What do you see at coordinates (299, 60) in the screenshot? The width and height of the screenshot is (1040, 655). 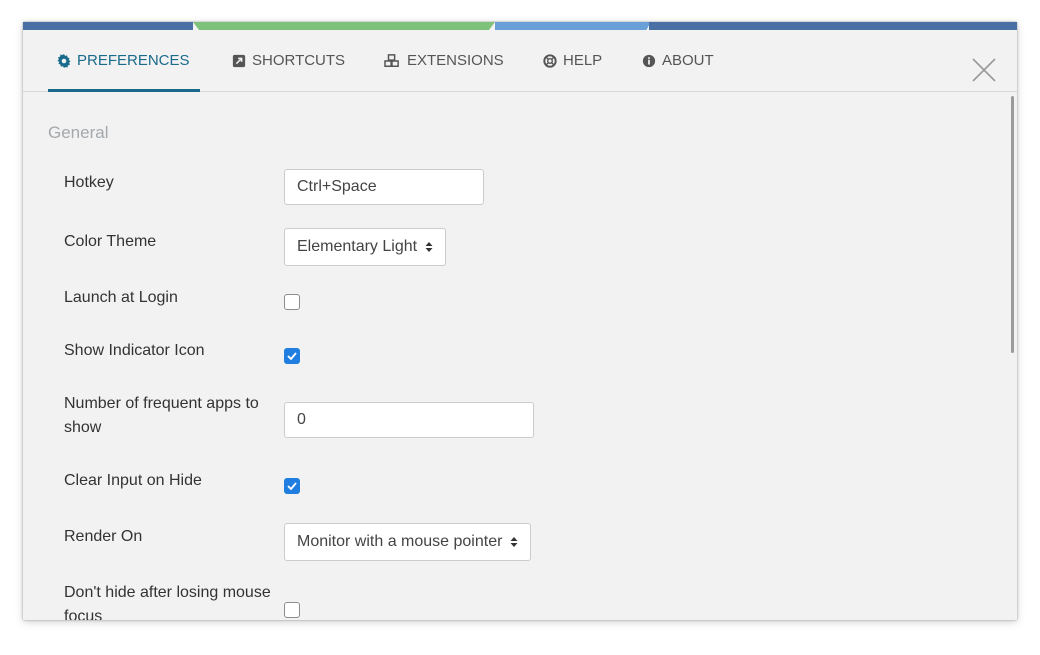 I see `tab-shortcuts-label: SHORTCUTS` at bounding box center [299, 60].